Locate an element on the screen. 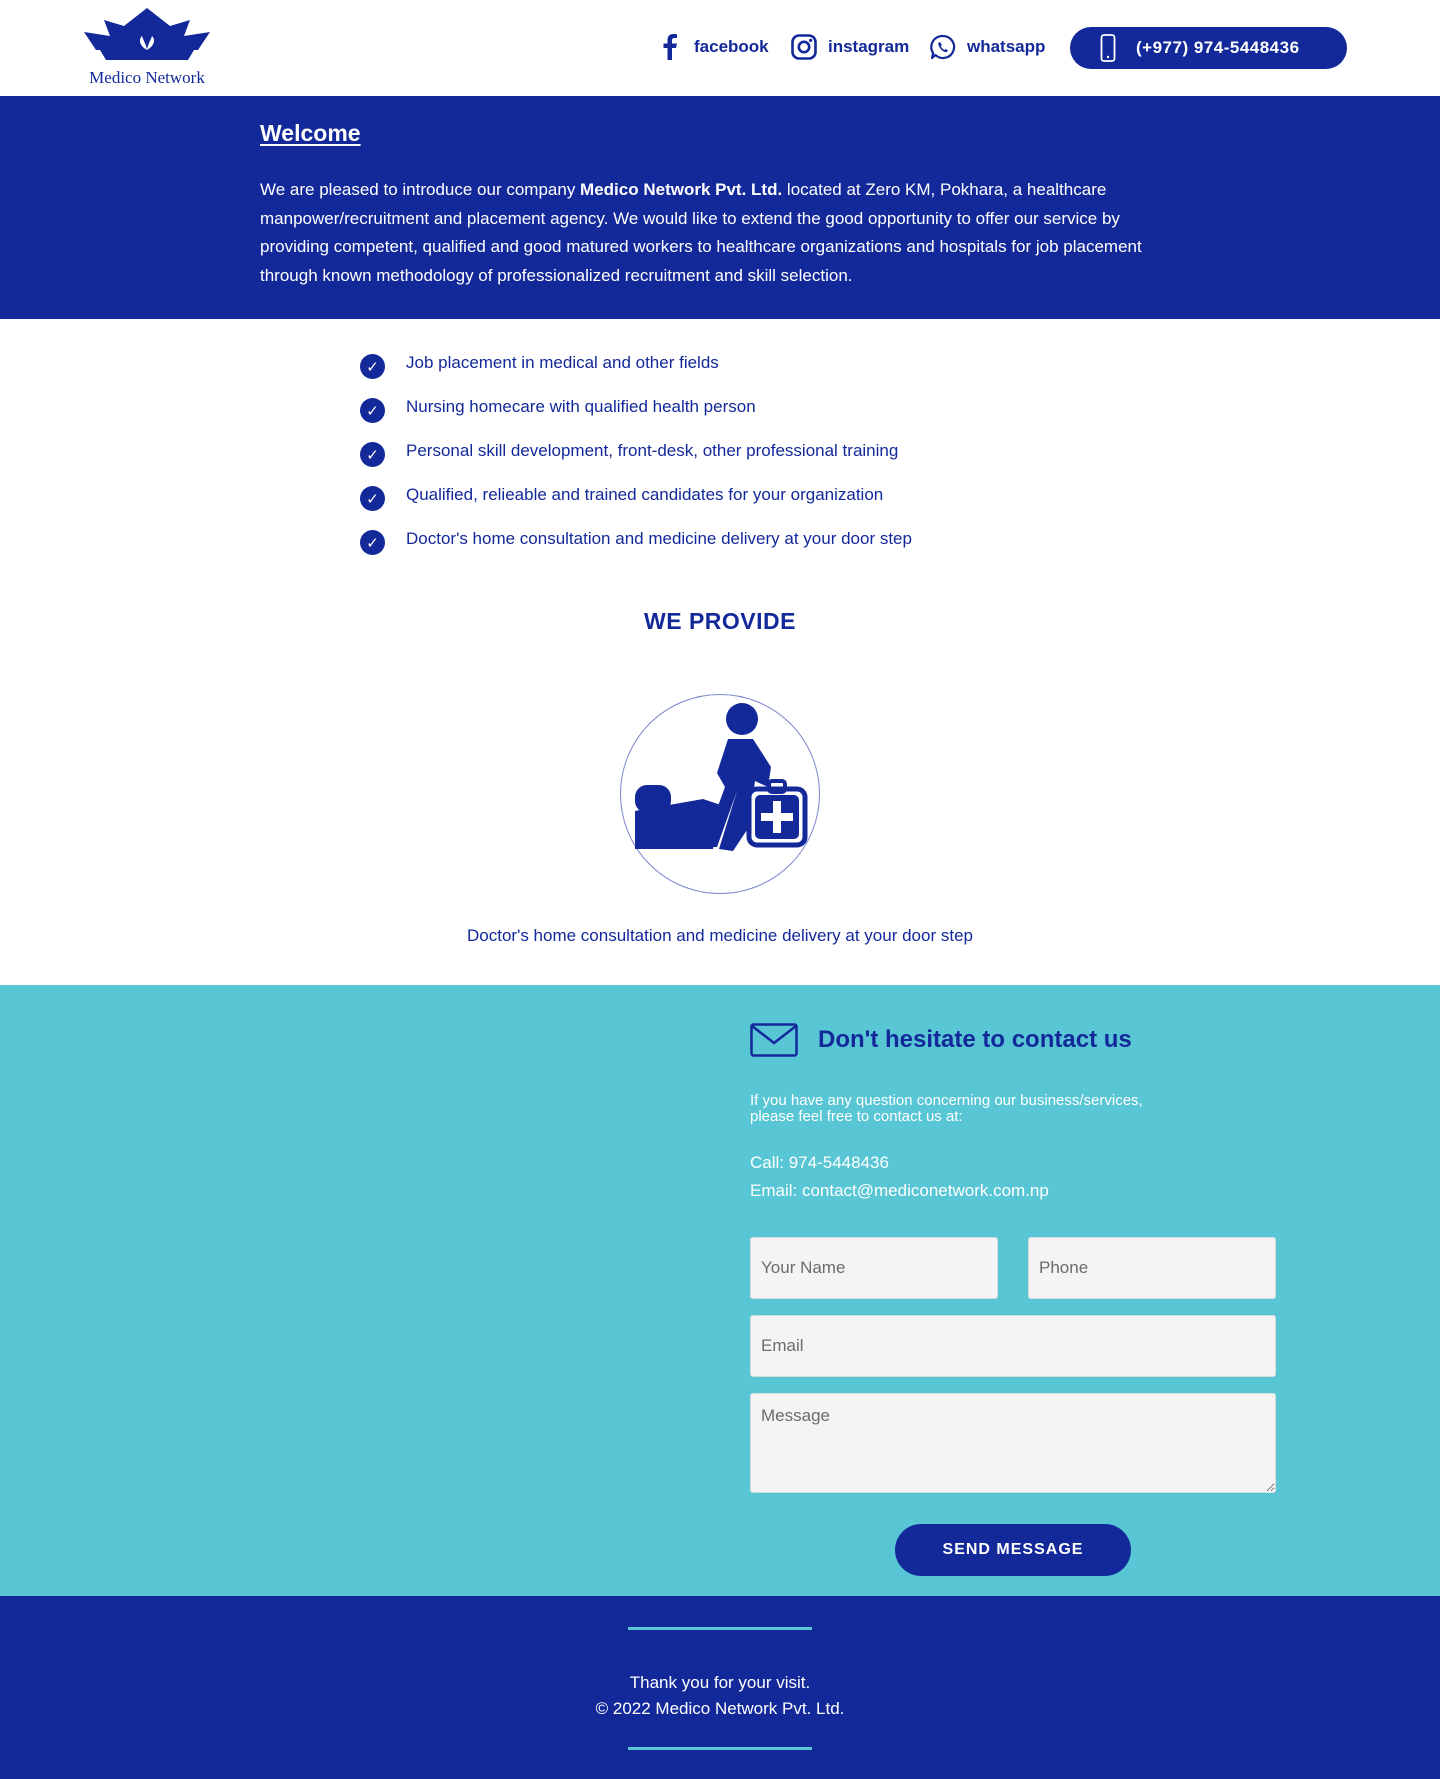 Image resolution: width=1440 pixels, height=1779 pixels. provide-image is located at coordinates (720, 794).